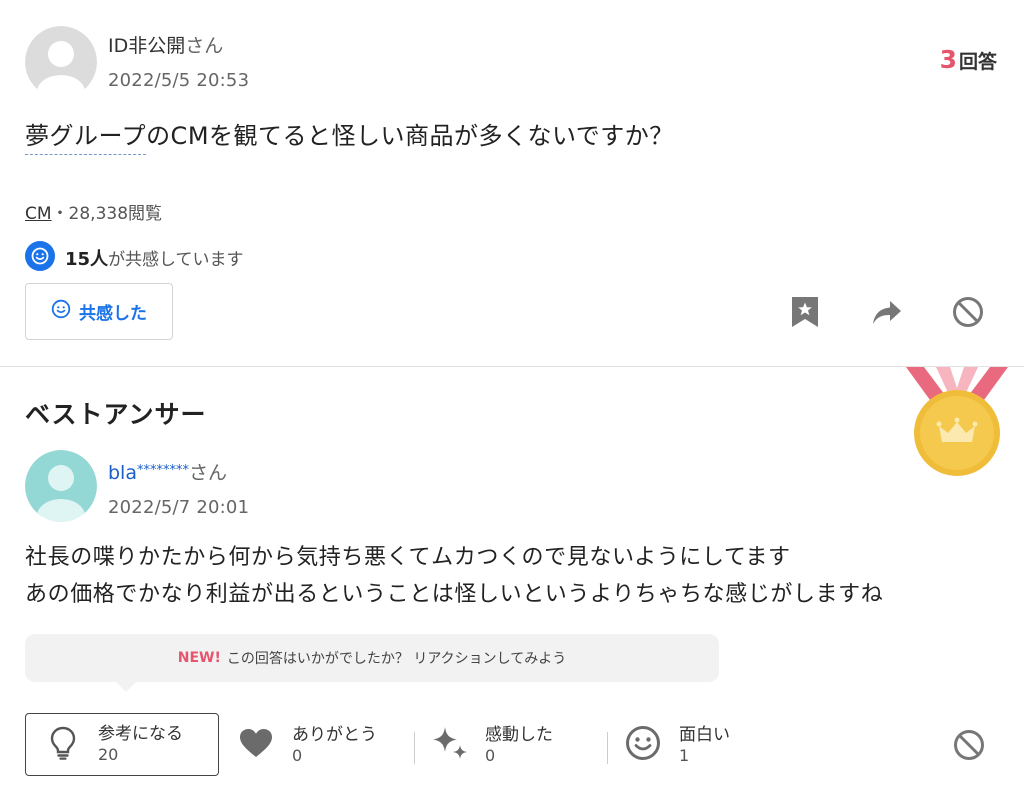 This screenshot has height=803, width=1024. I want to click on answer-avatar, so click(61, 486).